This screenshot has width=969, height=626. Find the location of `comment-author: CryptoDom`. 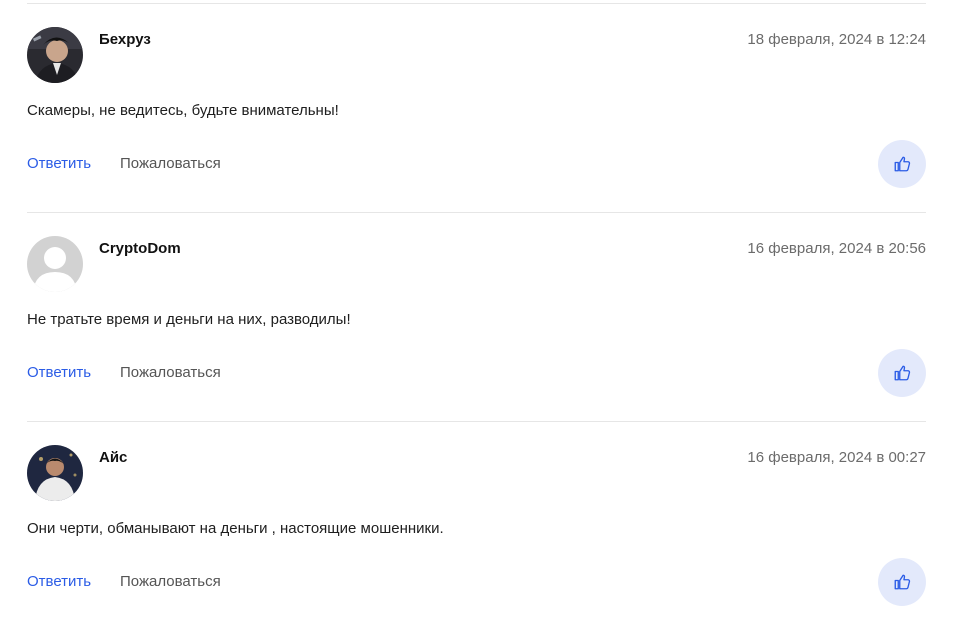

comment-author: CryptoDom is located at coordinates (140, 248).